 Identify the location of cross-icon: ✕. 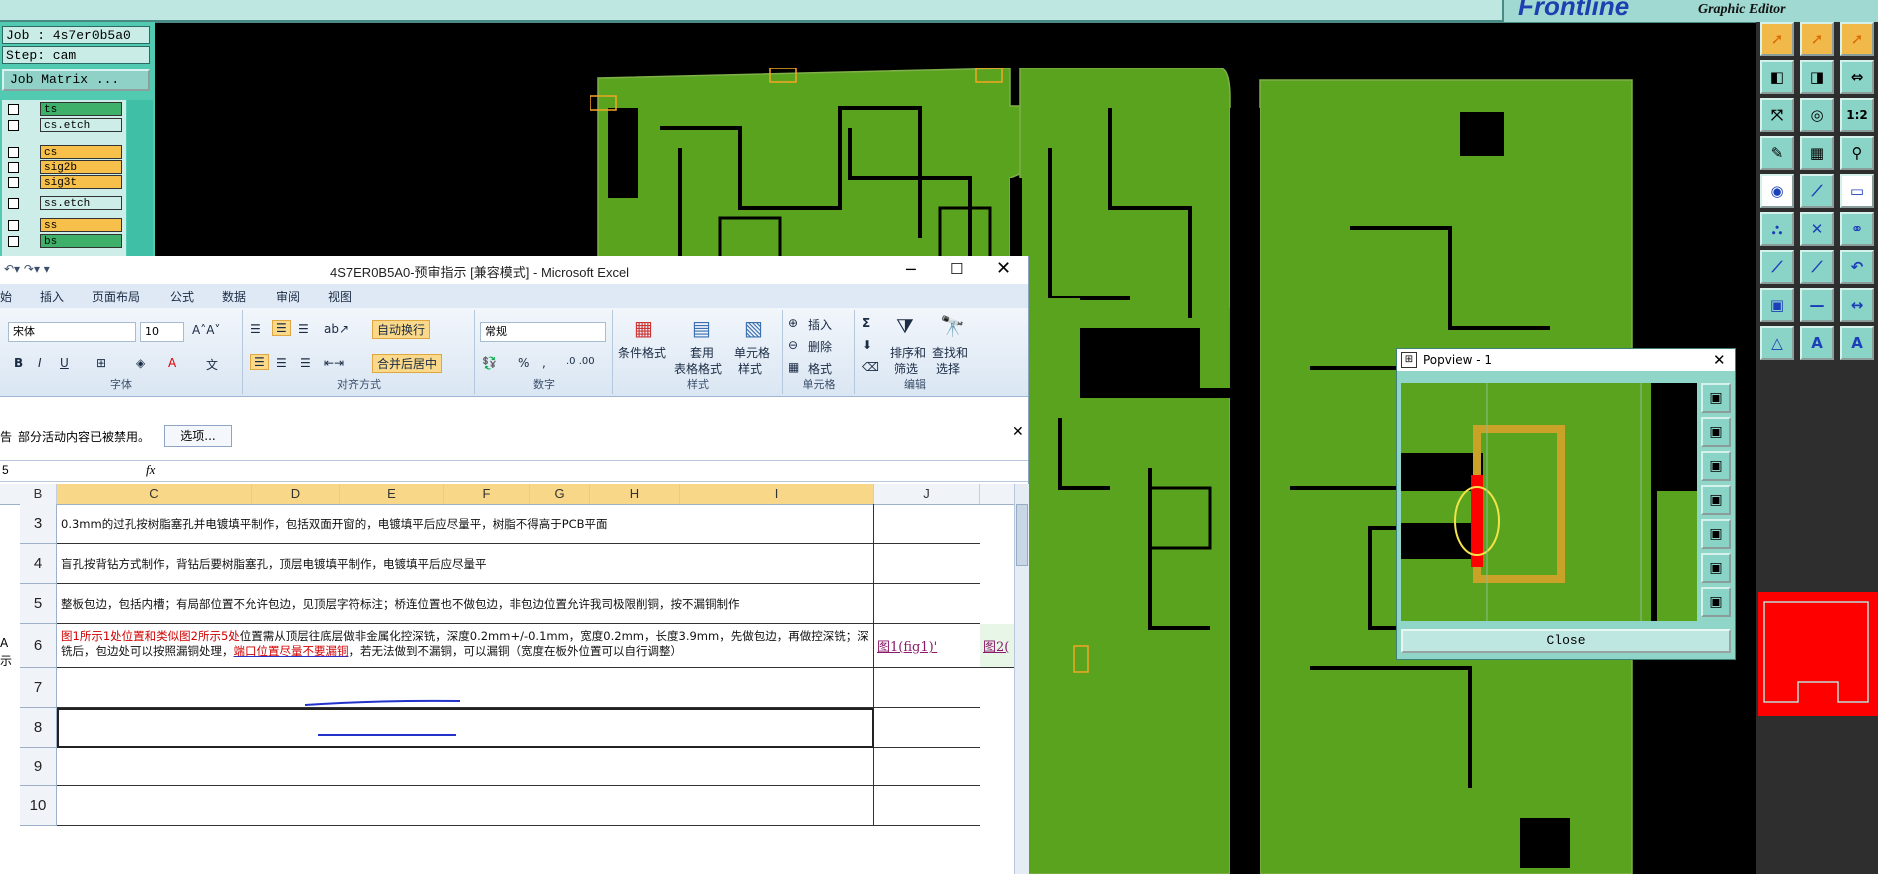
(1817, 229).